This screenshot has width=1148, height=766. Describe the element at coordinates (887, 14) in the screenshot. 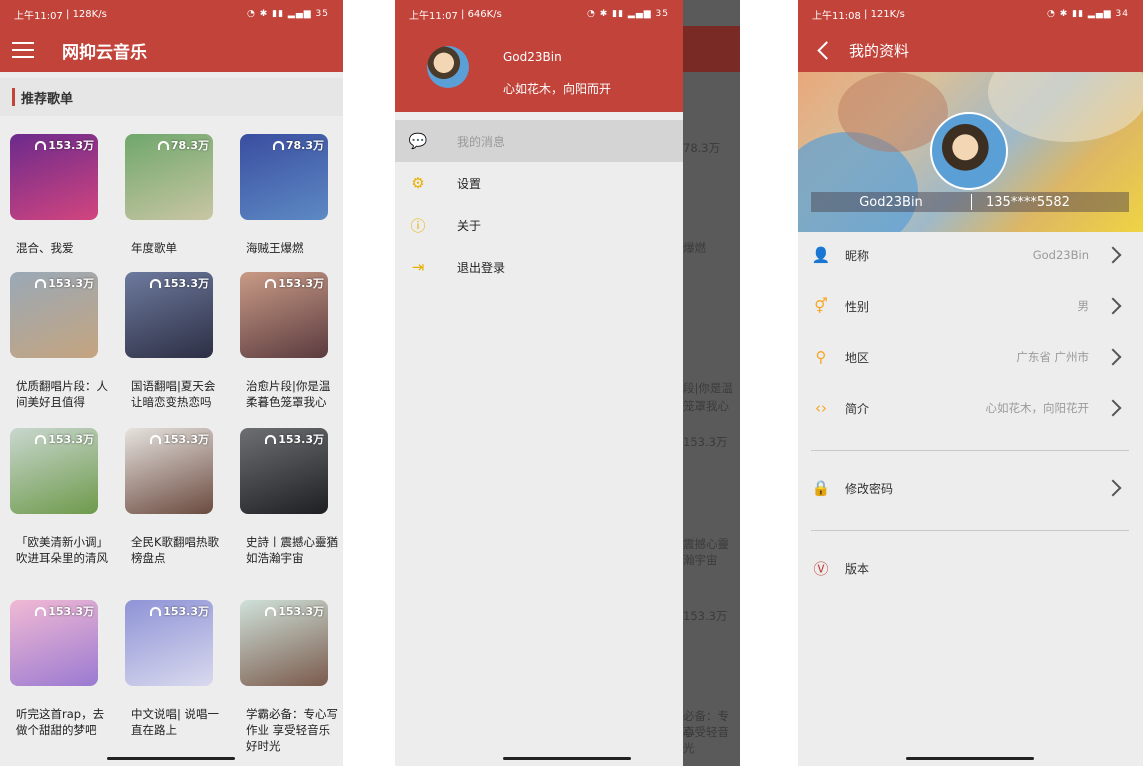

I see `status-speed: 121K/s` at that location.